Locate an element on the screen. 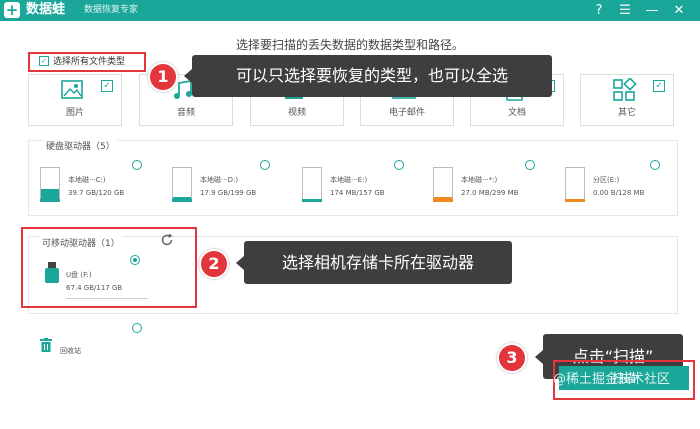 The image size is (700, 429). instruction-text: 选择要扫描的丢失数据的数据类型和路径。 is located at coordinates (349, 45).